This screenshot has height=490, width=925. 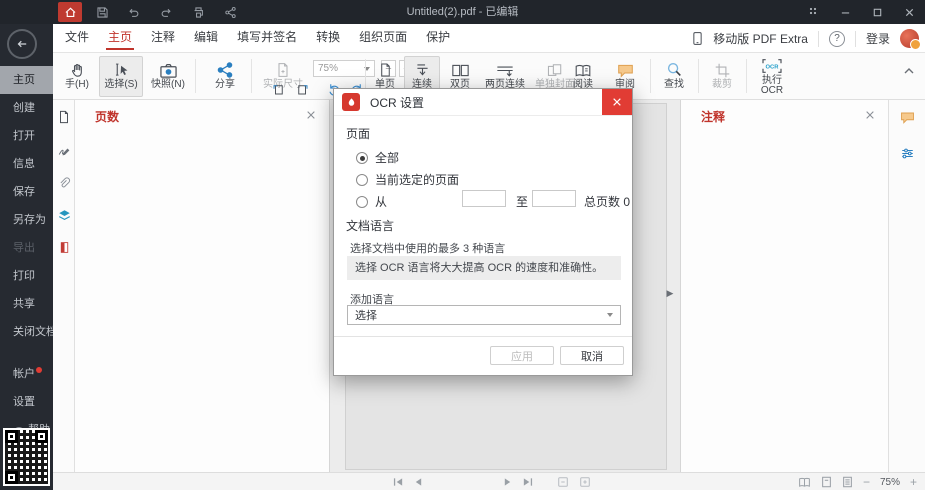 What do you see at coordinates (438, 38) in the screenshot?
I see `tab-protect: 保护` at bounding box center [438, 38].